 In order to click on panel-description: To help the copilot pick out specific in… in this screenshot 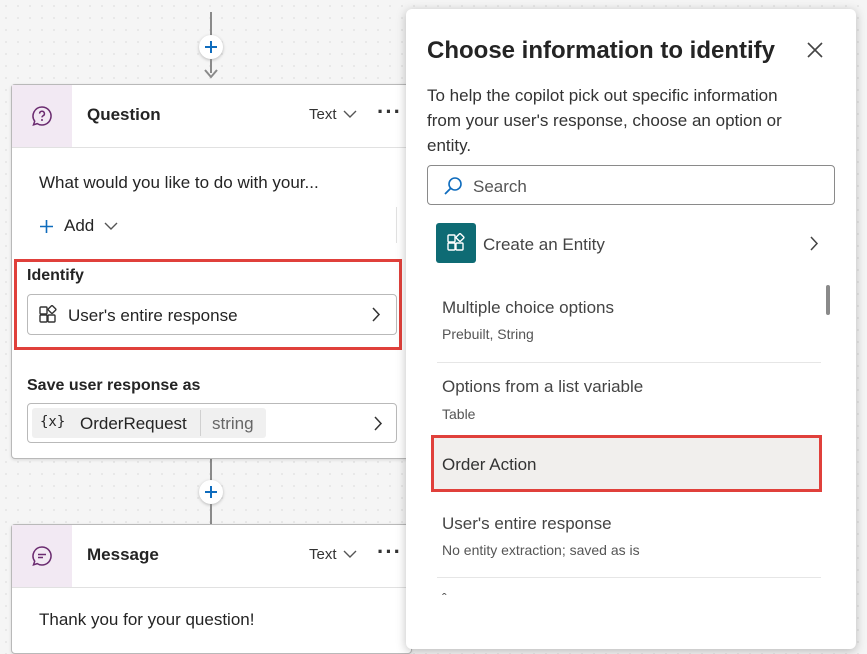, I will do `click(604, 120)`.